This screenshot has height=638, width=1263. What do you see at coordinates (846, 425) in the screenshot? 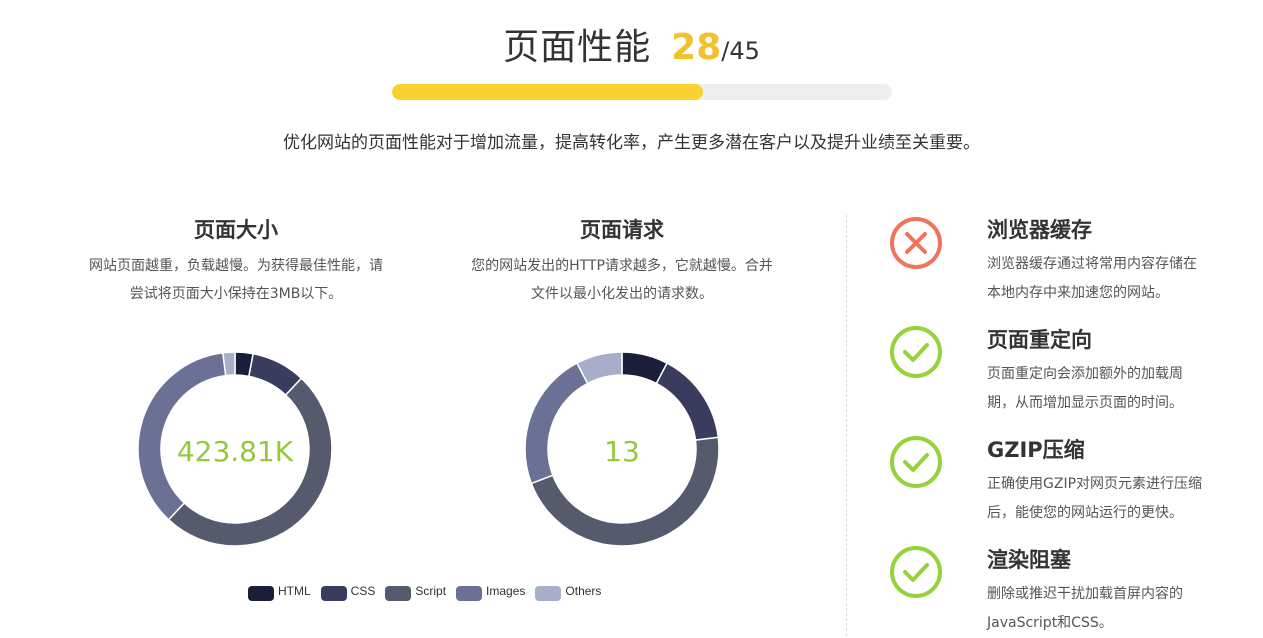
I see `section-divider` at bounding box center [846, 425].